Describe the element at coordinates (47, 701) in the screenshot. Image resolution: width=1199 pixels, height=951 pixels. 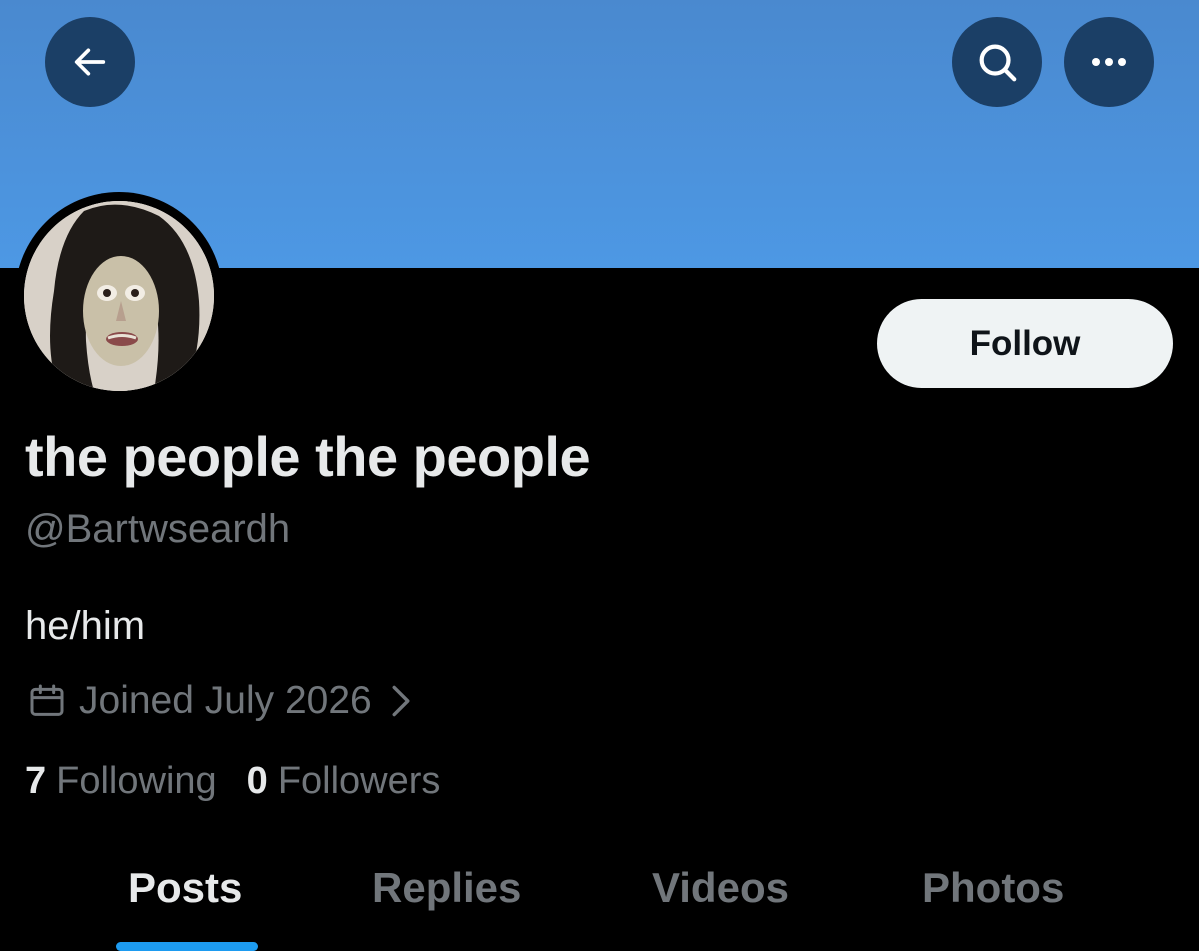
I see `calendar-icon` at that location.